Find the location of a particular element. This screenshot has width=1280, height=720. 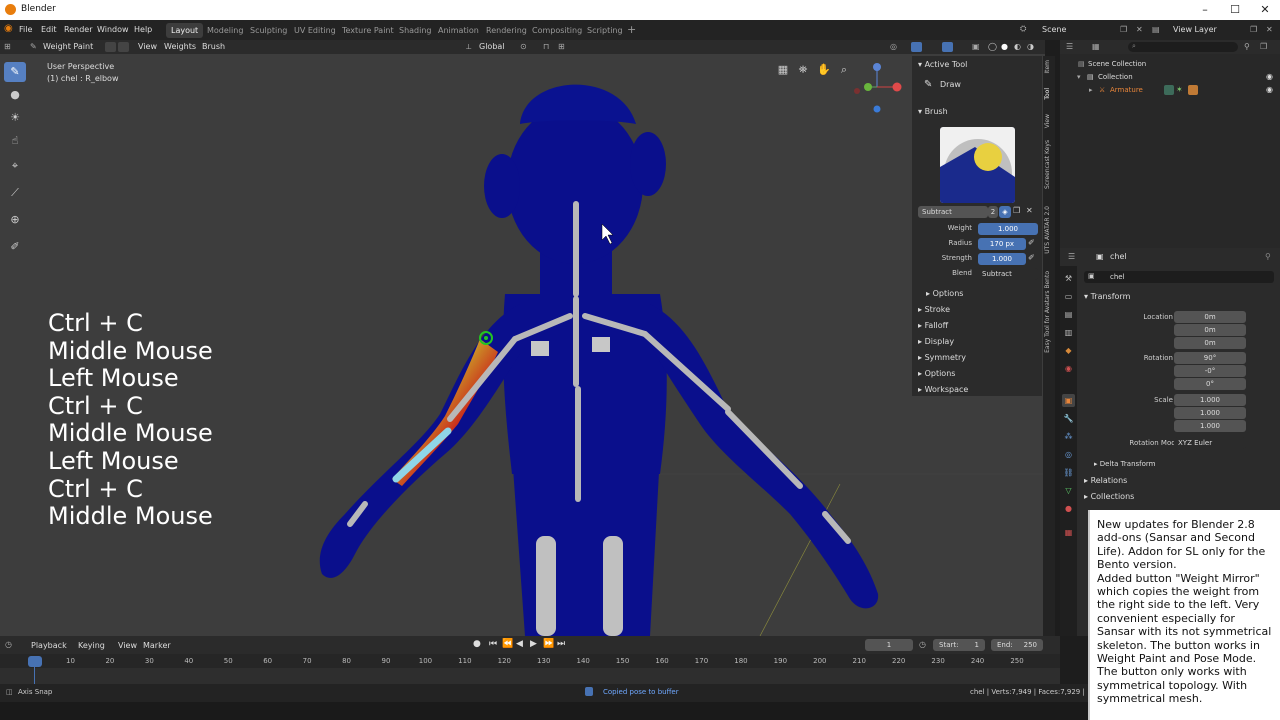

menu-edit: Edit is located at coordinates (49, 29).